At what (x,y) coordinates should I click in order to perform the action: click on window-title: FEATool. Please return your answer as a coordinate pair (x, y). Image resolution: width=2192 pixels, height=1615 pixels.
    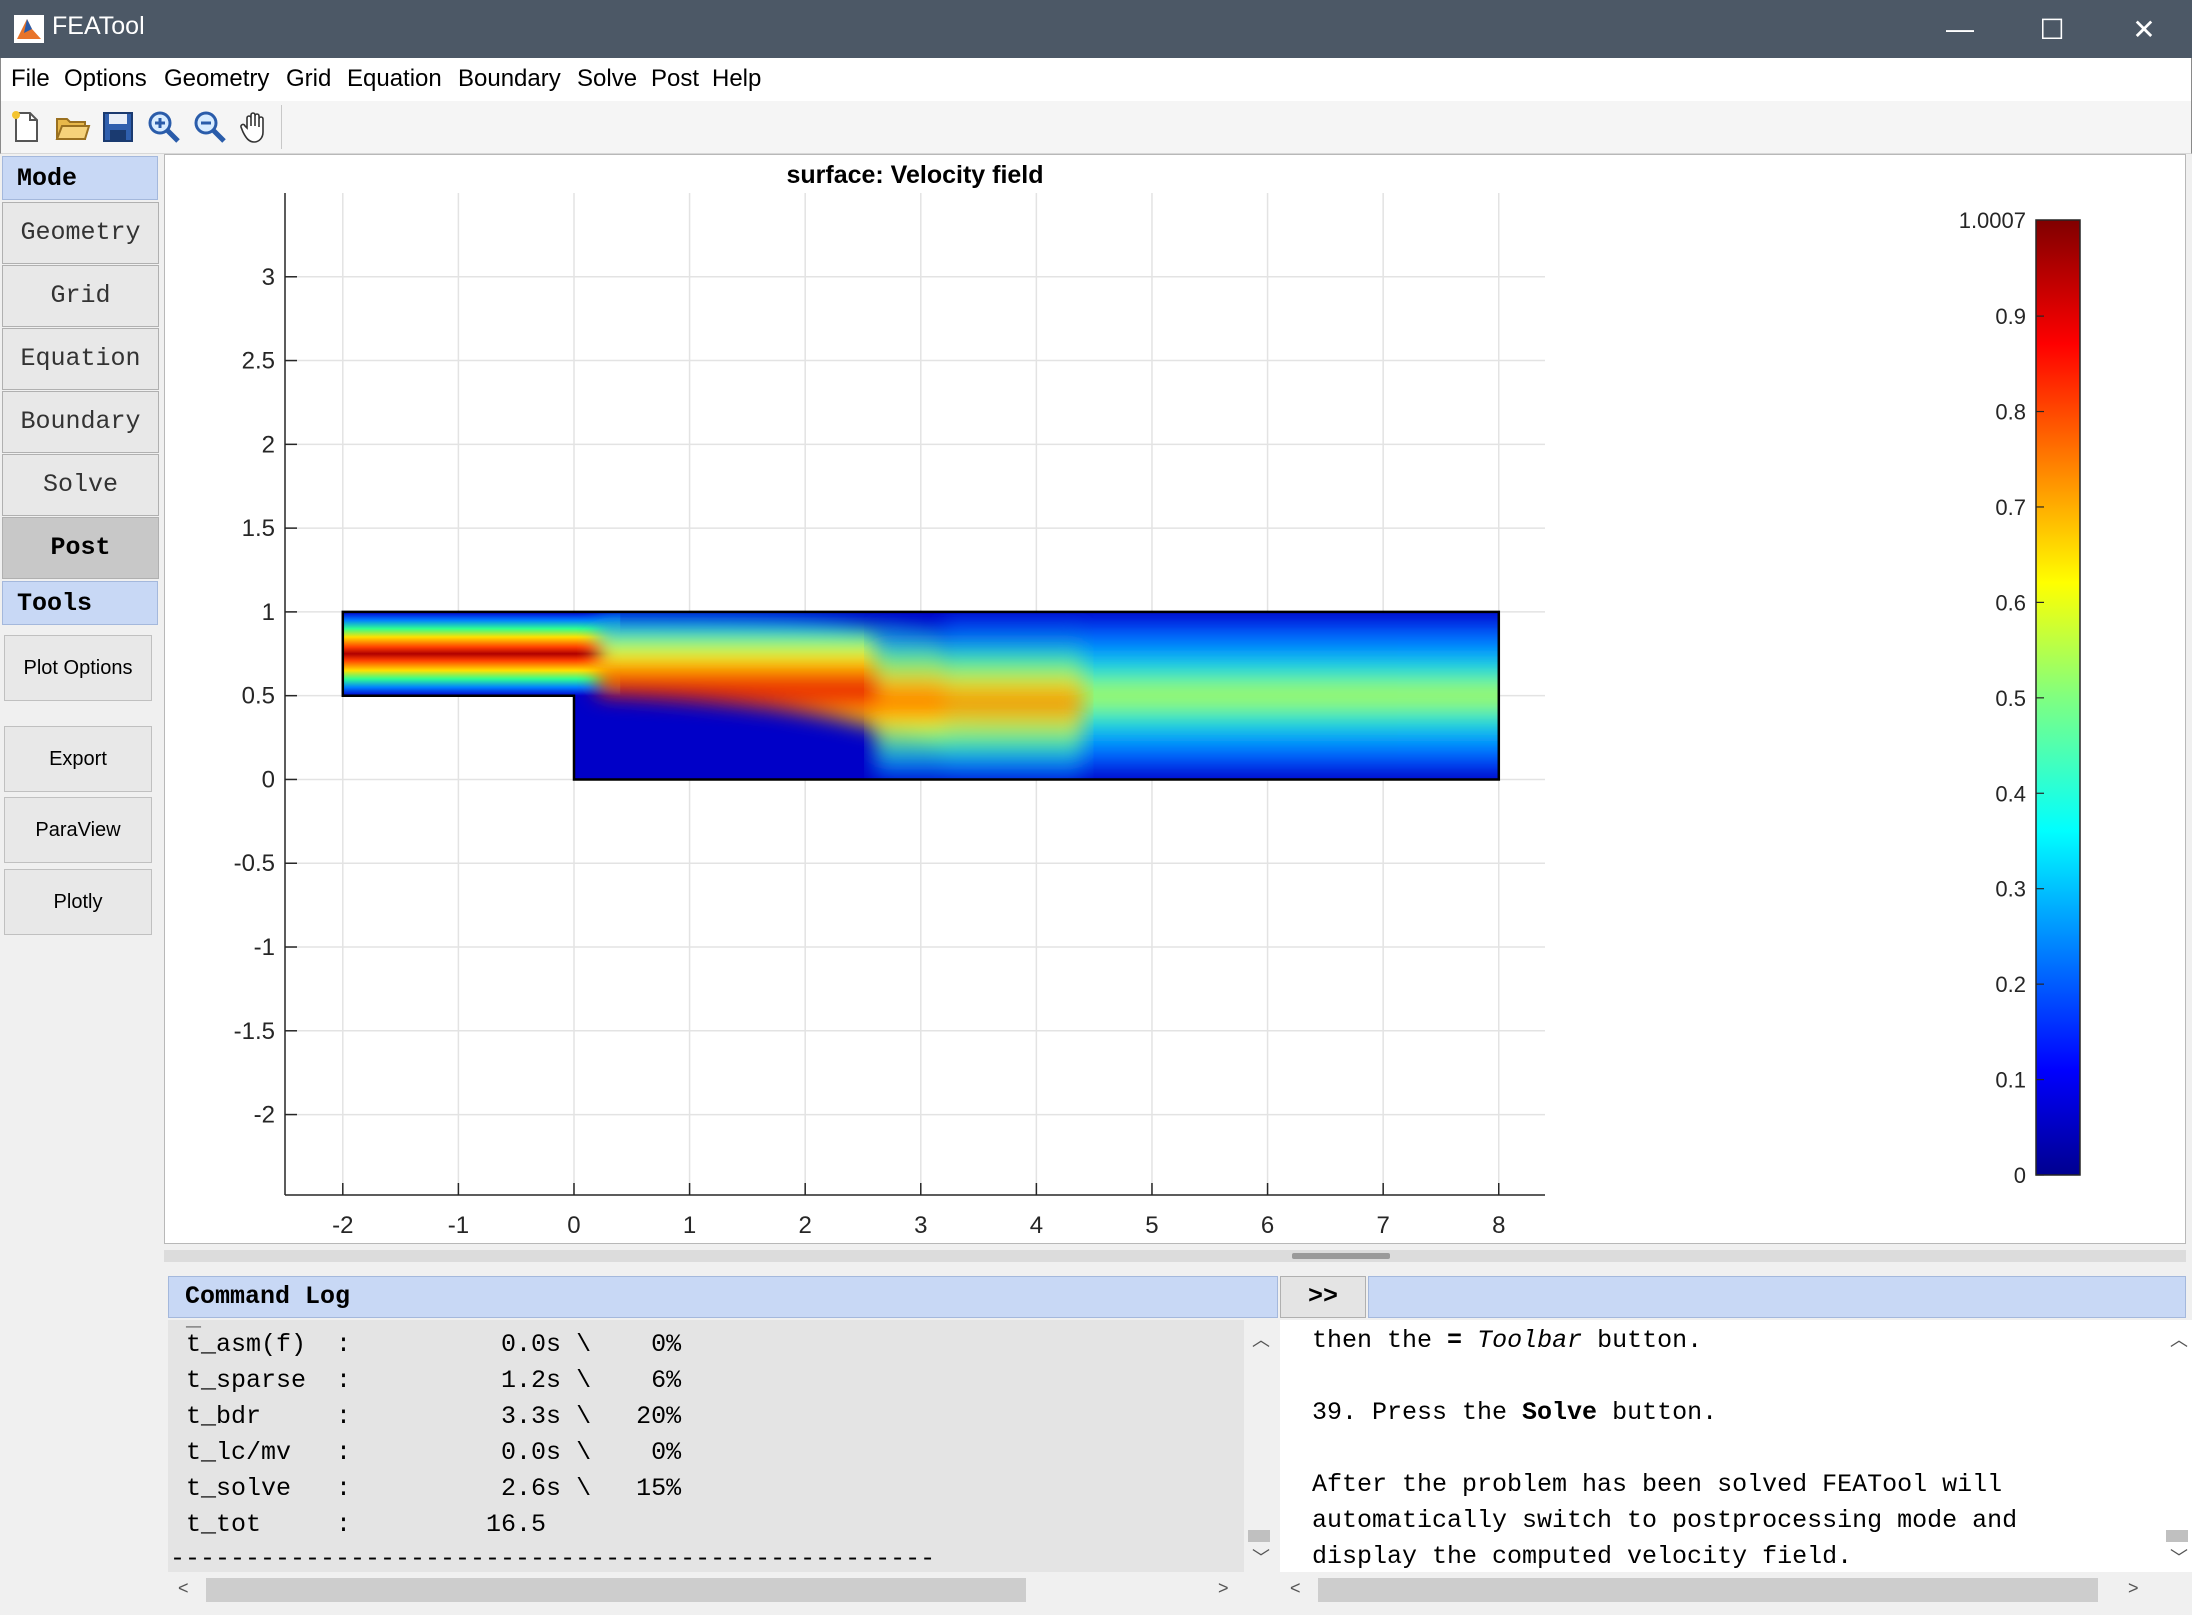
    Looking at the image, I should click on (98, 26).